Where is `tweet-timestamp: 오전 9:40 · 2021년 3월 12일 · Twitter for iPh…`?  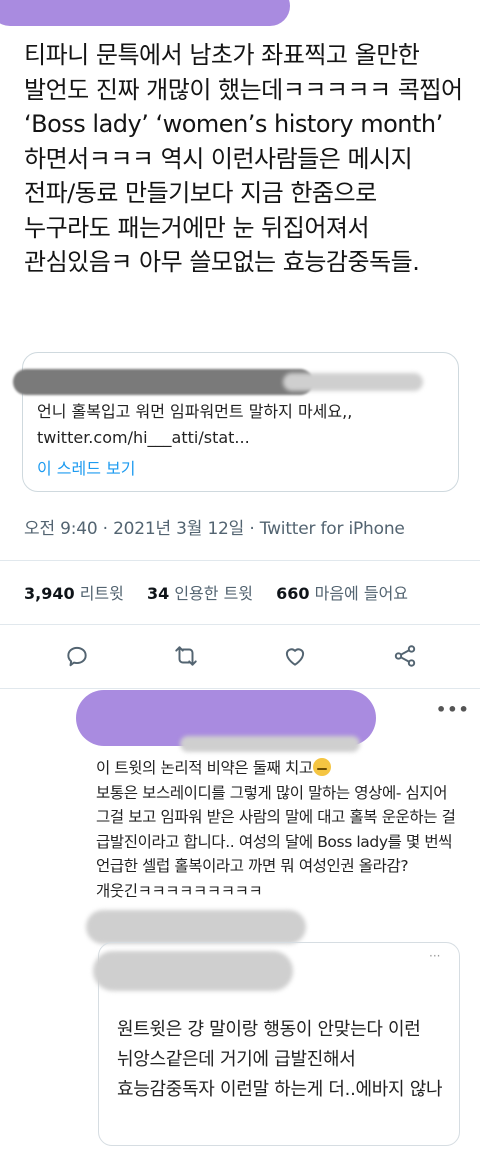
tweet-timestamp: 오전 9:40 · 2021년 3월 12일 · Twitter for iPh… is located at coordinates (214, 529).